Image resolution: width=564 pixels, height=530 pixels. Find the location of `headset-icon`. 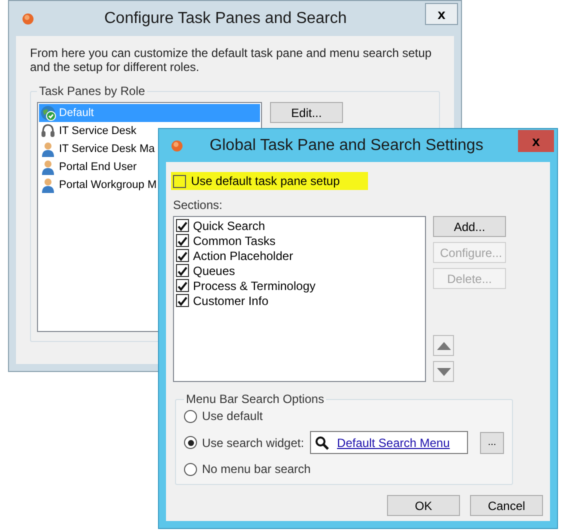

headset-icon is located at coordinates (48, 131).